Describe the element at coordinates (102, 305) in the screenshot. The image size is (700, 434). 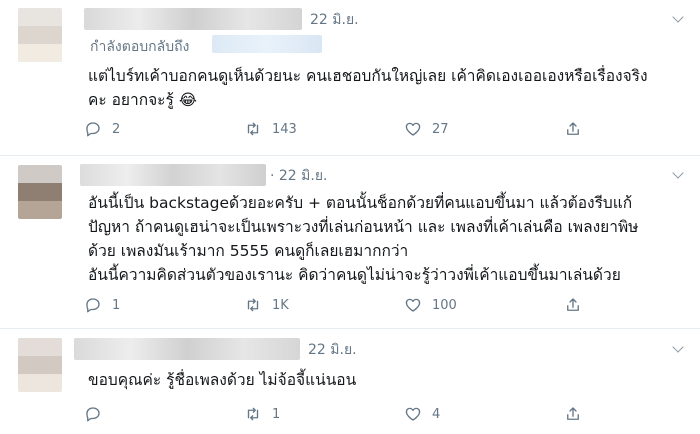
I see `reply-button: 1` at that location.